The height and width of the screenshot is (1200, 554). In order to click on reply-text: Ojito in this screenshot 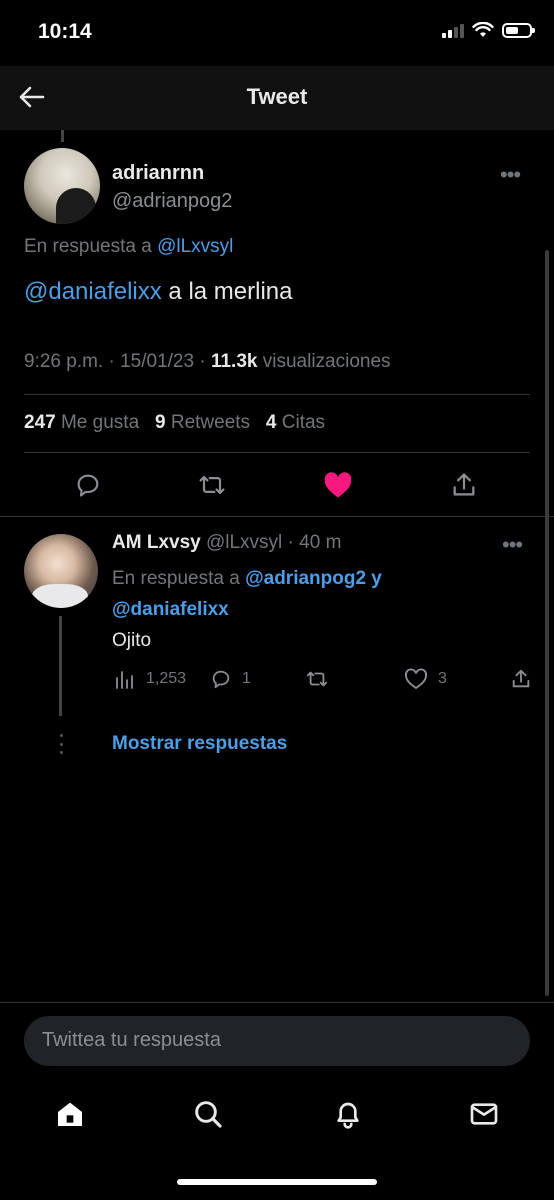, I will do `click(132, 640)`.